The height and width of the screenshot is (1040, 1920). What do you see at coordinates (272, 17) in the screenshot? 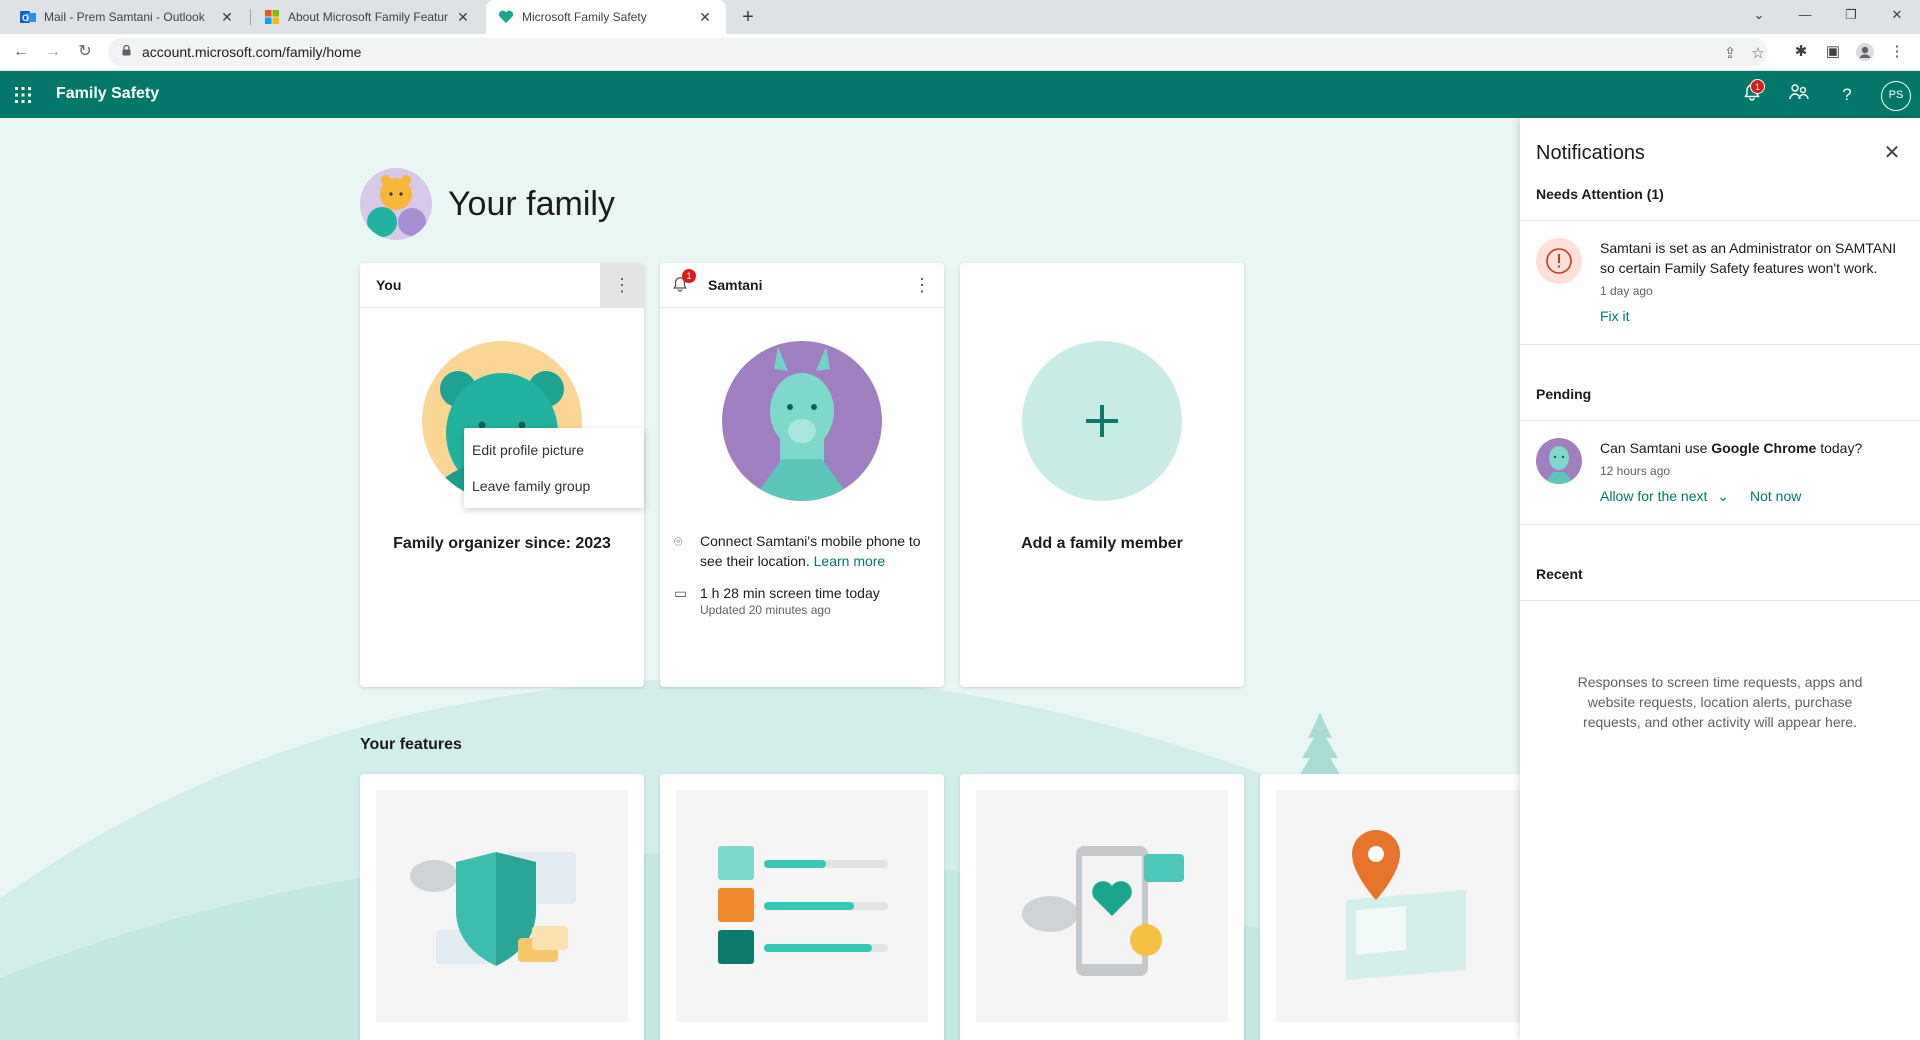
I see `microsoft-logo-icon` at bounding box center [272, 17].